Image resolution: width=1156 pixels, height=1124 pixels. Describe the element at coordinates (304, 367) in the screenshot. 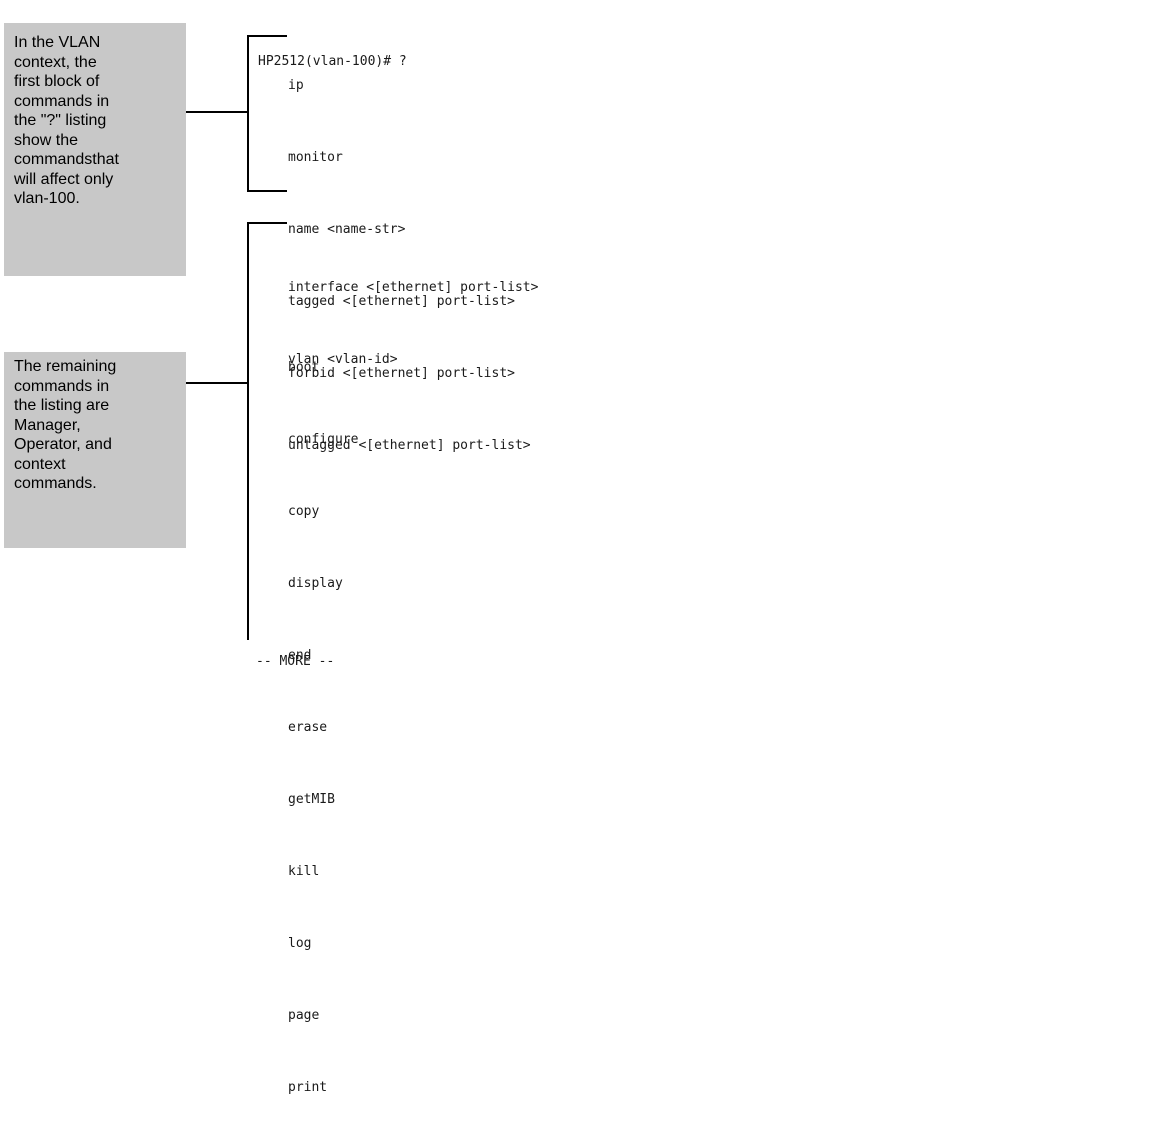

I see `cli-command: boot` at that location.